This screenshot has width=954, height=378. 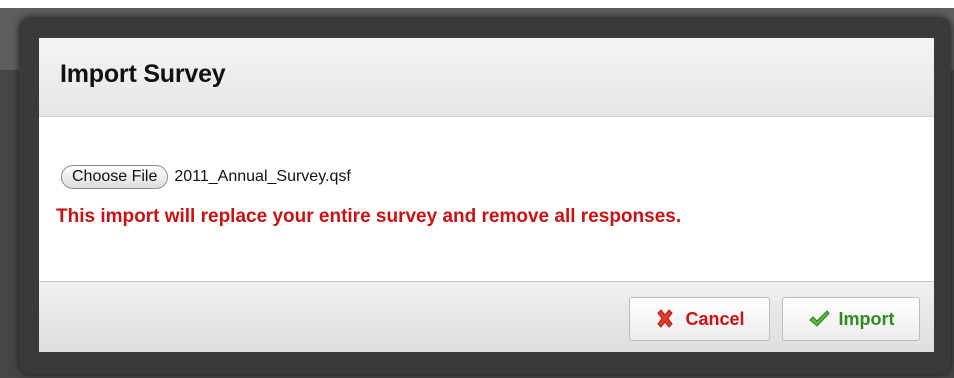 What do you see at coordinates (143, 74) in the screenshot?
I see `dialog-title: Import Survey` at bounding box center [143, 74].